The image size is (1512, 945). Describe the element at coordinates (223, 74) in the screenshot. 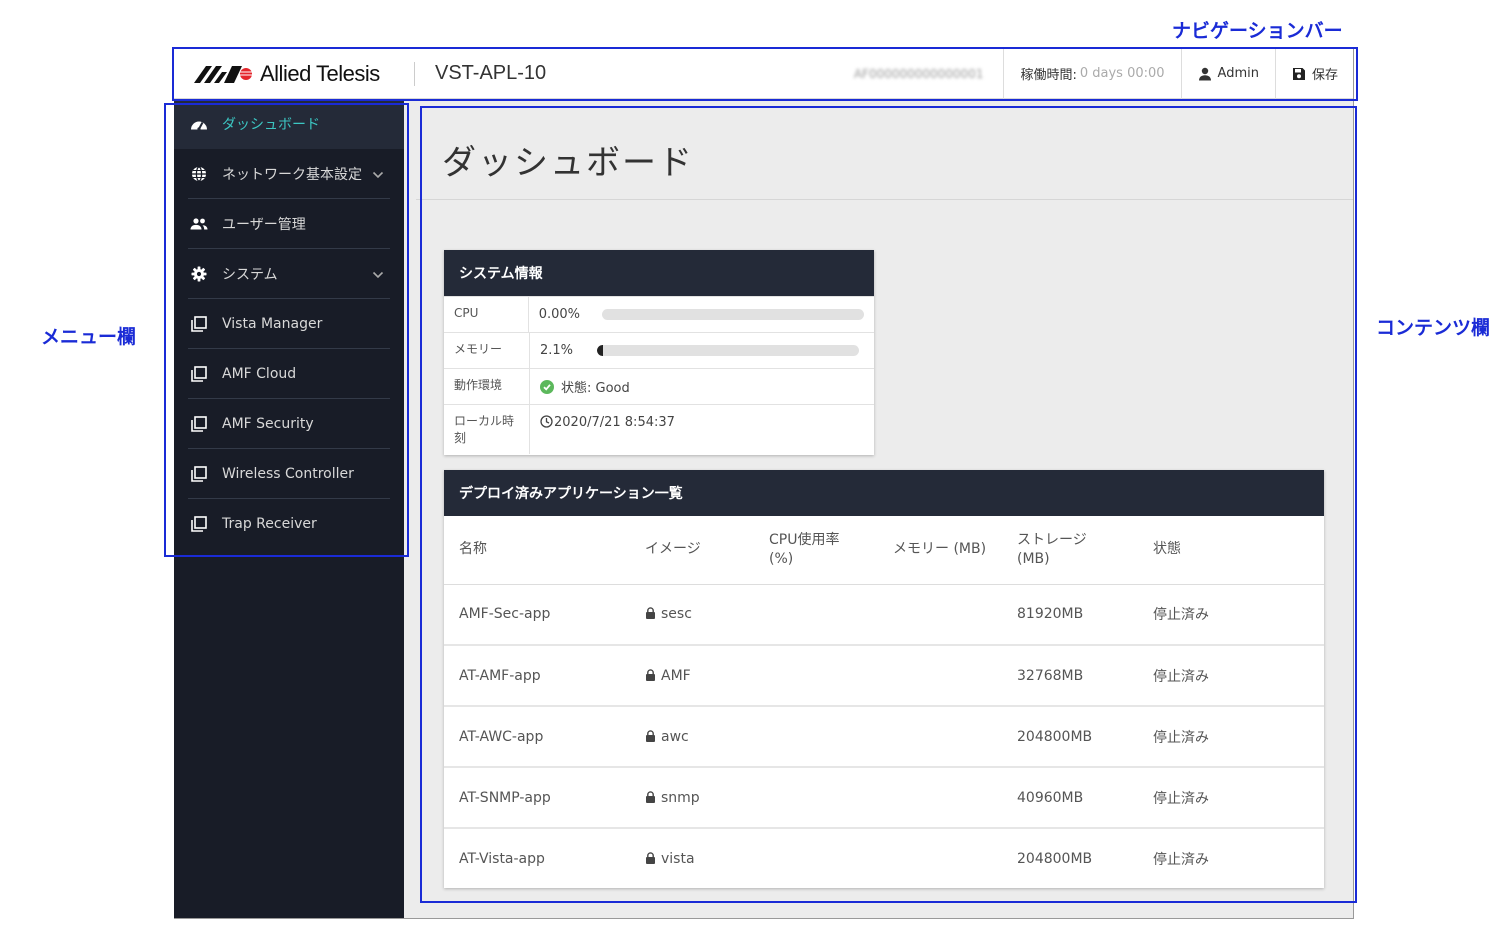

I see `allied-telesis-logo-mark-icon` at that location.